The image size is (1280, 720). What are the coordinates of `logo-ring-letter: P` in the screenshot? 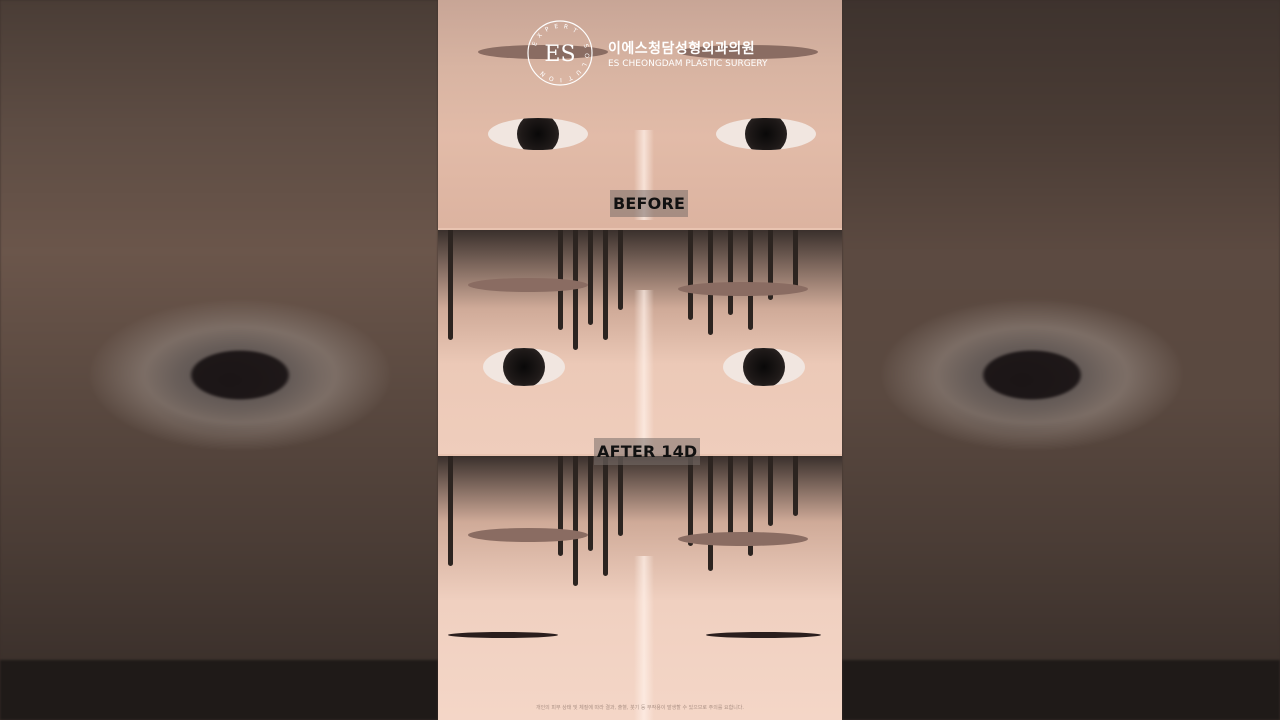 It's located at (547, 30).